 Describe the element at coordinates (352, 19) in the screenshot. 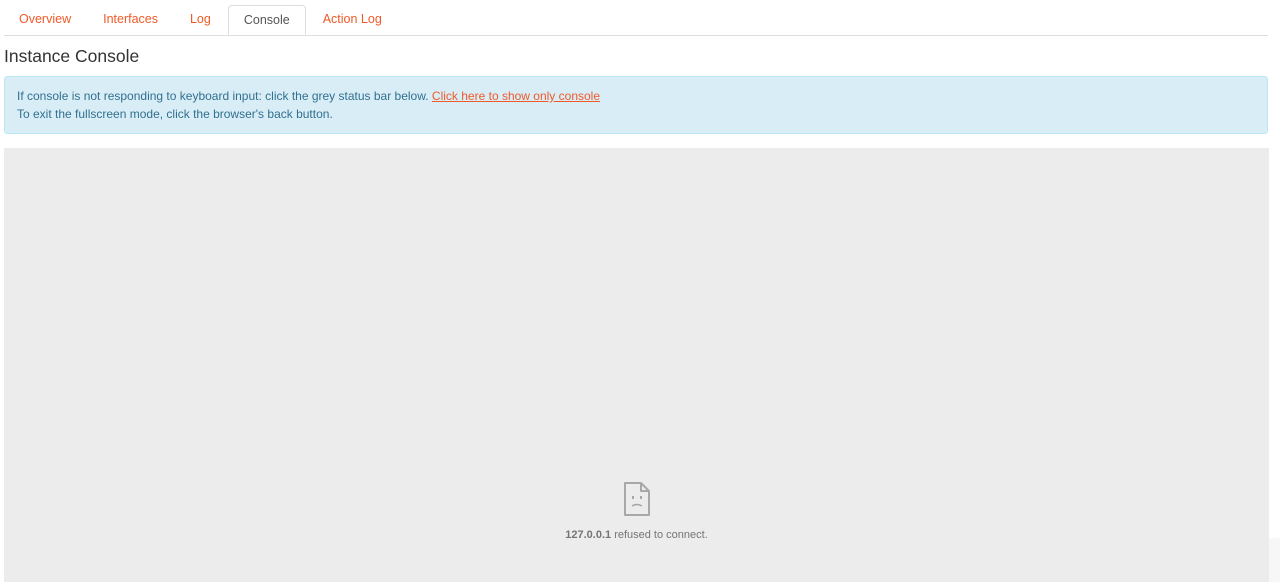

I see `tab-action-log: Action Log` at that location.